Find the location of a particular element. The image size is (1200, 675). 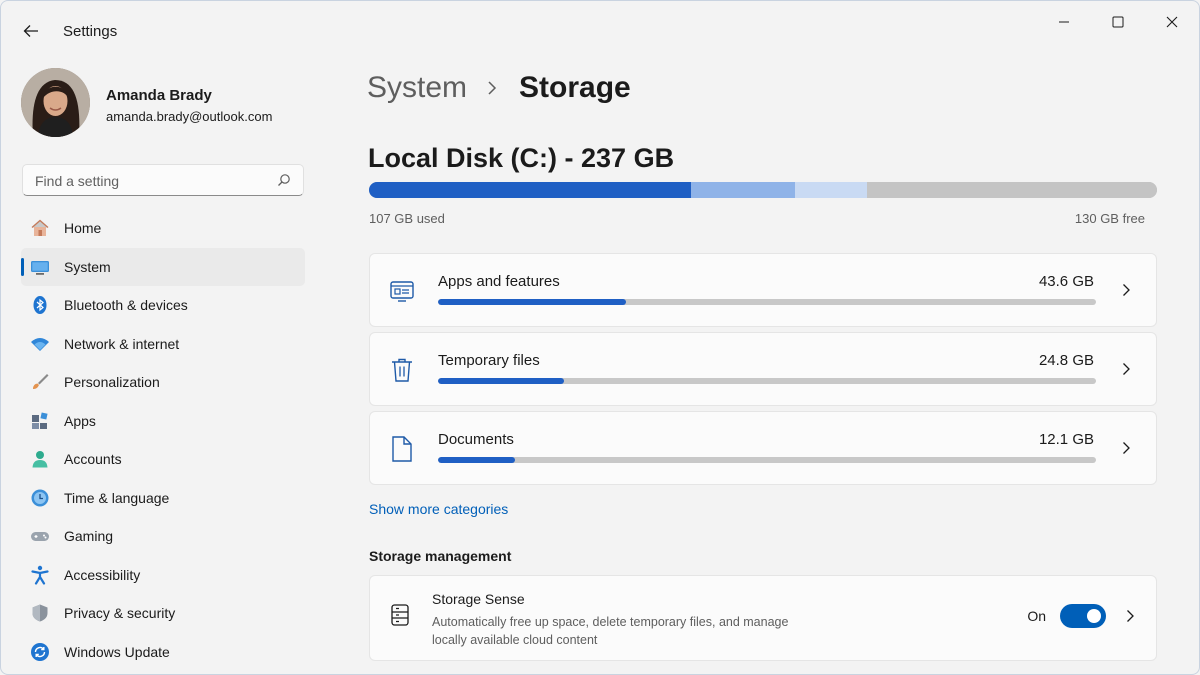

breadcrumb-separator-icon is located at coordinates (492, 88).